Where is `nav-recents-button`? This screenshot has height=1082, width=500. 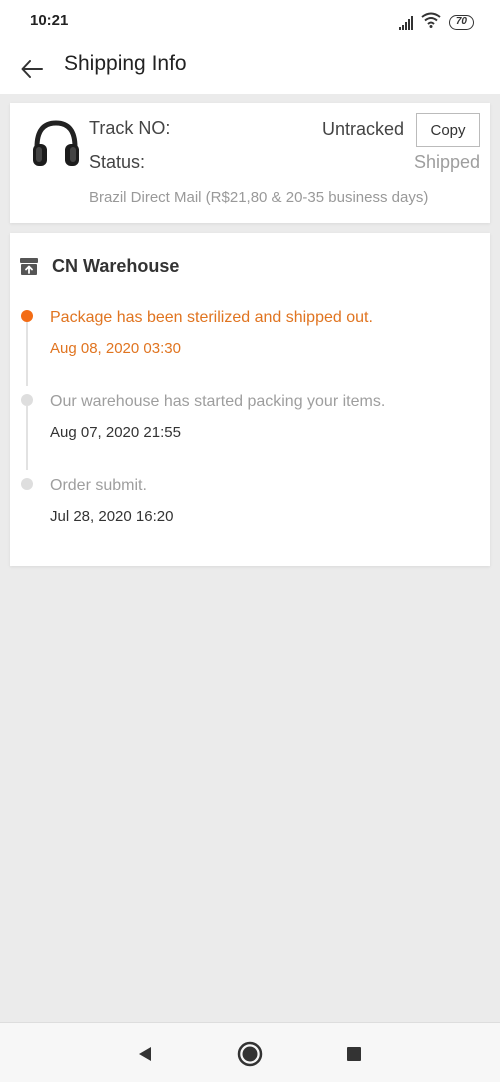
nav-recents-button is located at coordinates (354, 1054).